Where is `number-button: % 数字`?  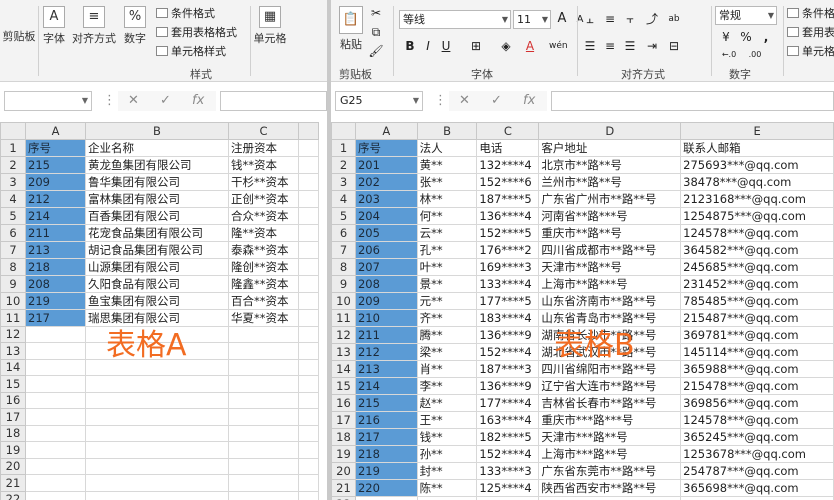 number-button: % 数字 is located at coordinates (135, 26).